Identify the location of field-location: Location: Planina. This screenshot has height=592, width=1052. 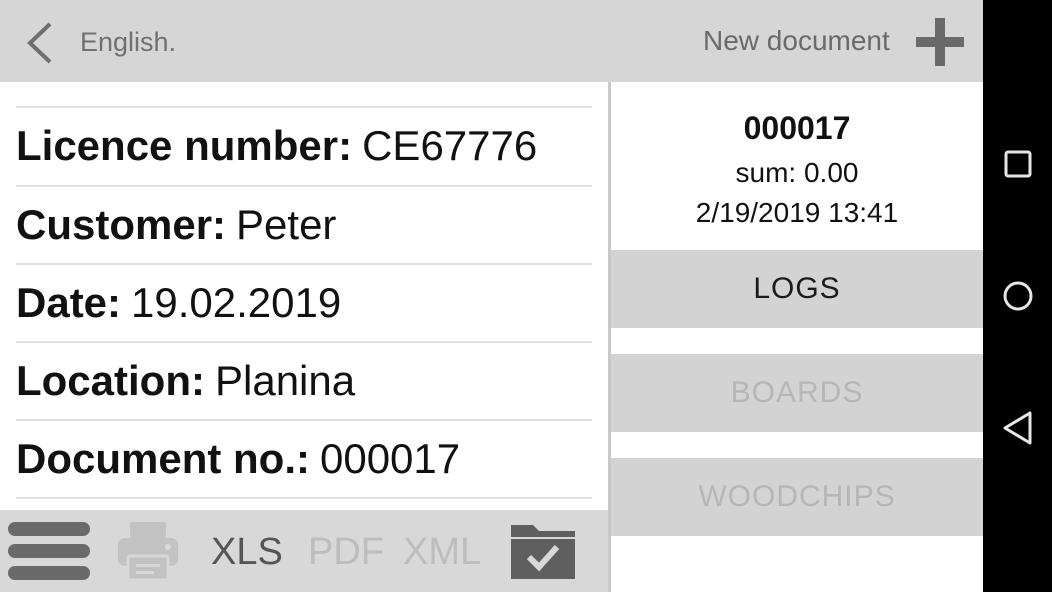
(304, 380).